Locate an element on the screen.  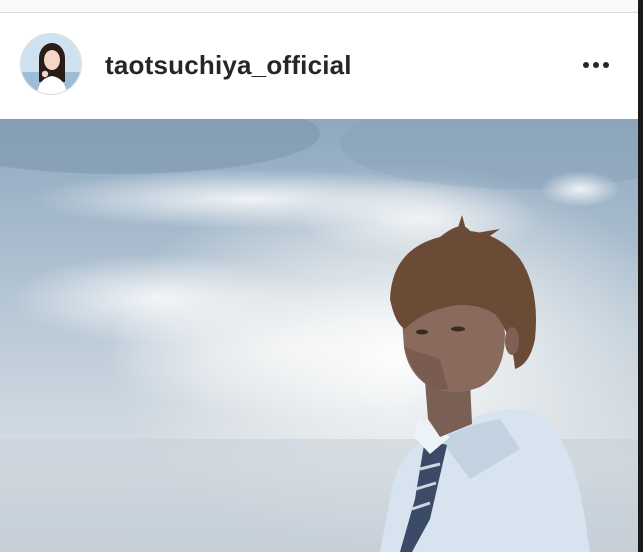
more-options-icon is located at coordinates (596, 65).